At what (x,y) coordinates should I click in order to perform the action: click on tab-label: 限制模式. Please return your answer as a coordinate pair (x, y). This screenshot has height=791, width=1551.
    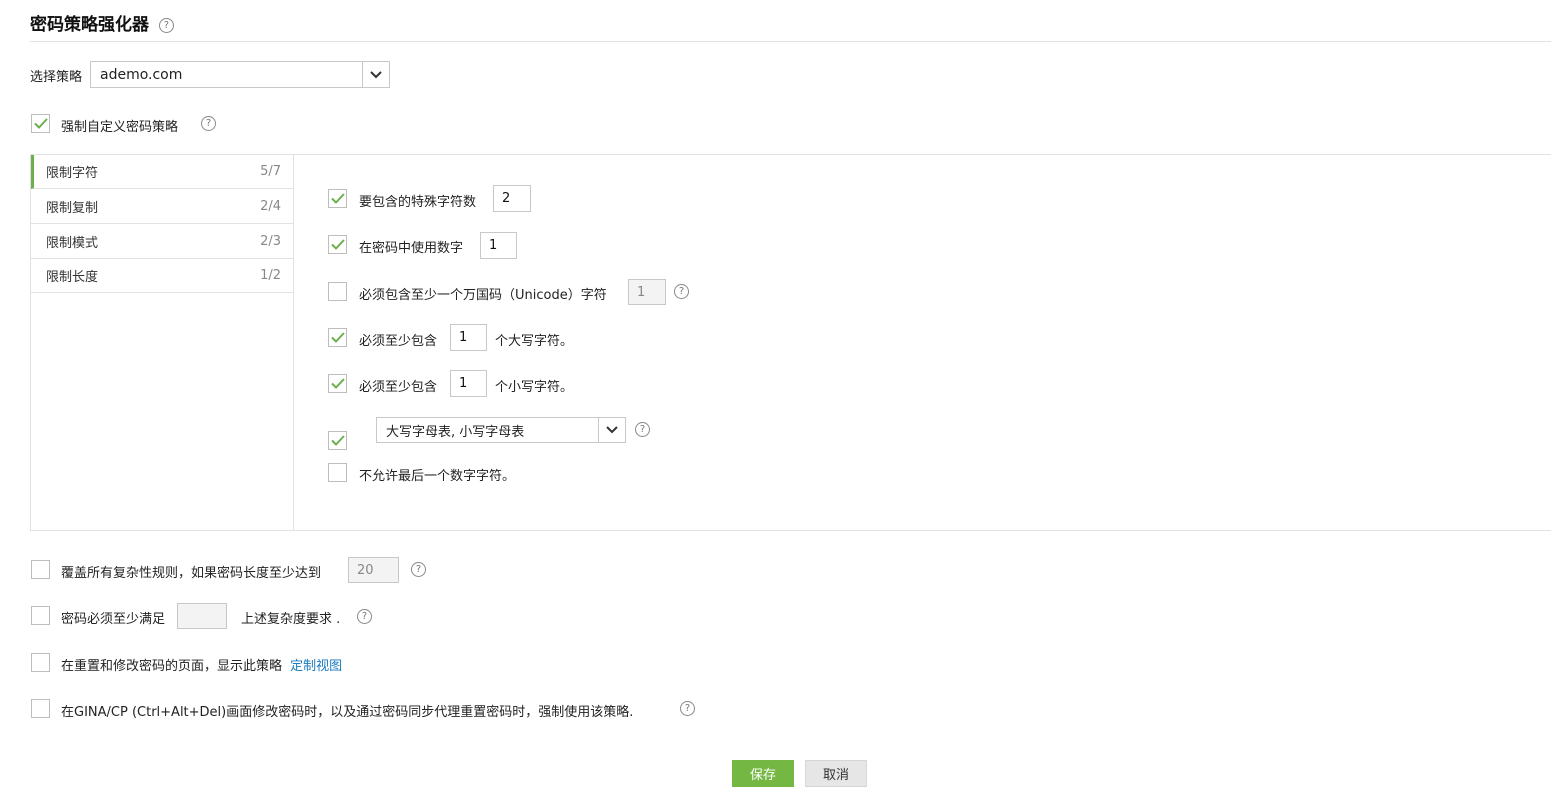
    Looking at the image, I should click on (72, 243).